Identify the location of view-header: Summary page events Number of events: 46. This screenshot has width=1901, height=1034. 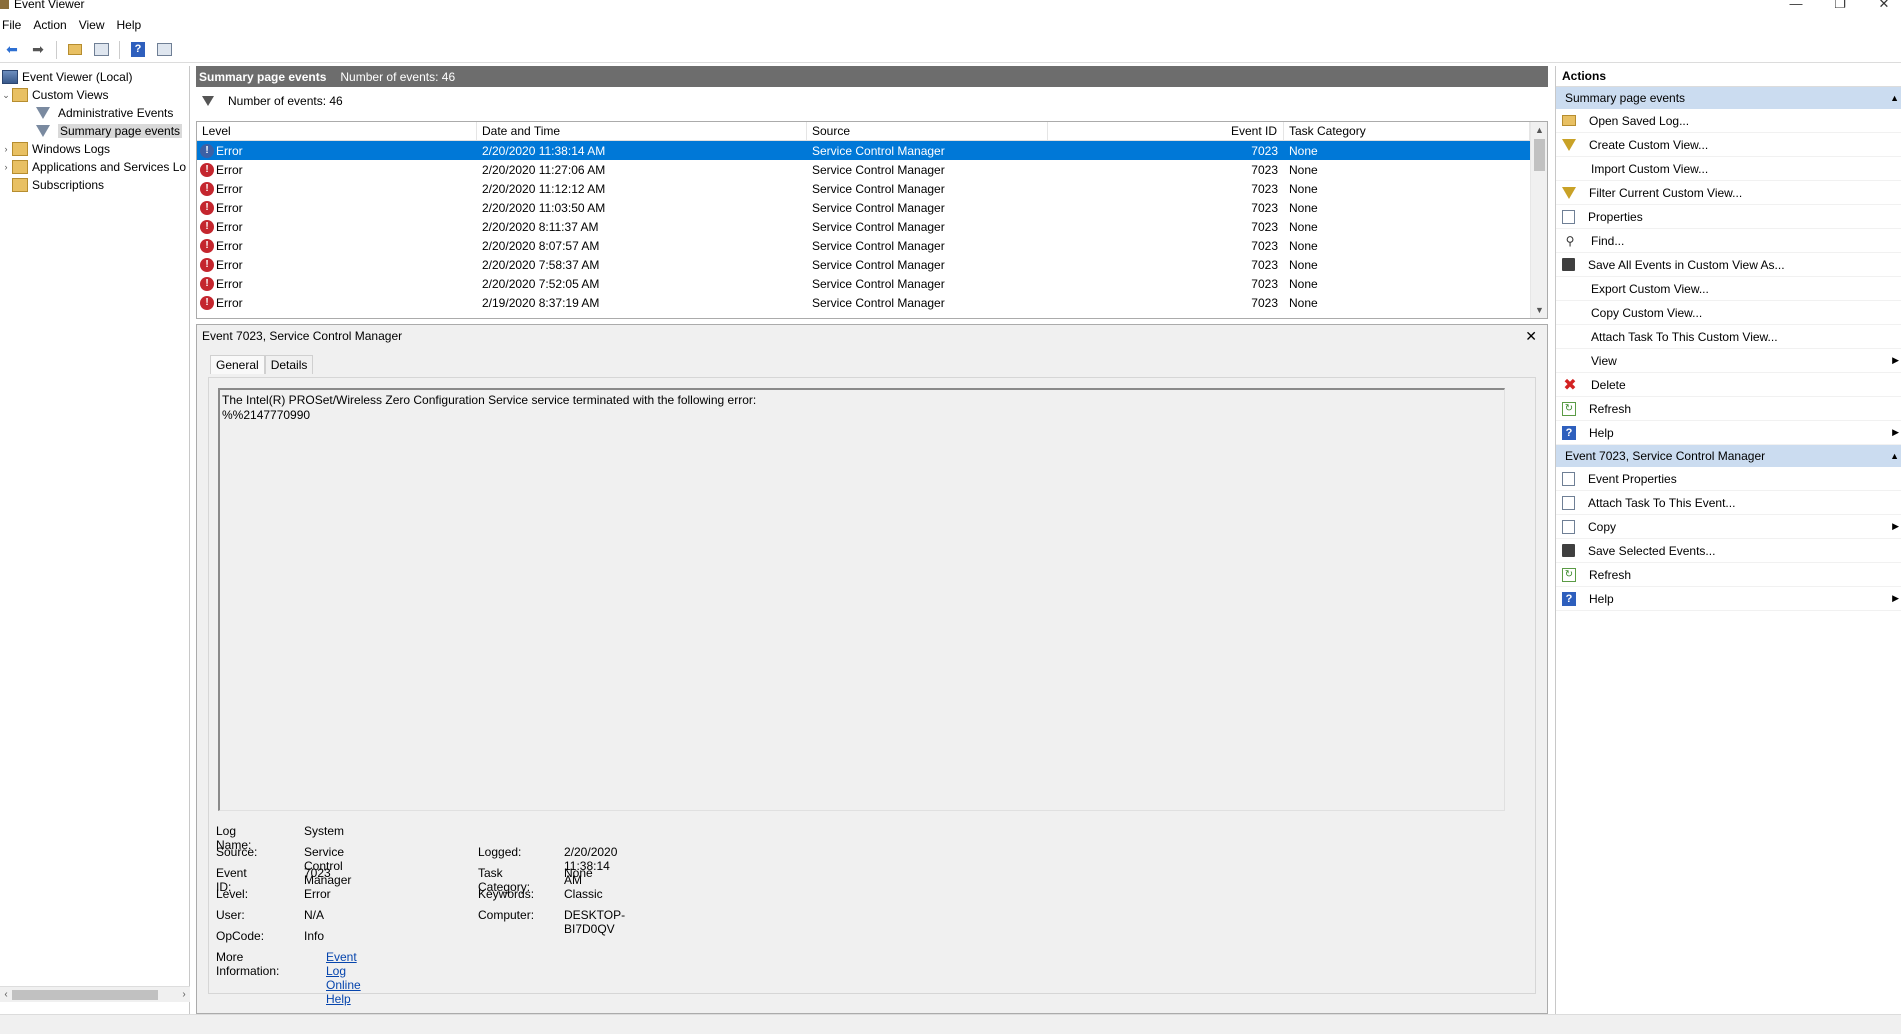
(872, 76).